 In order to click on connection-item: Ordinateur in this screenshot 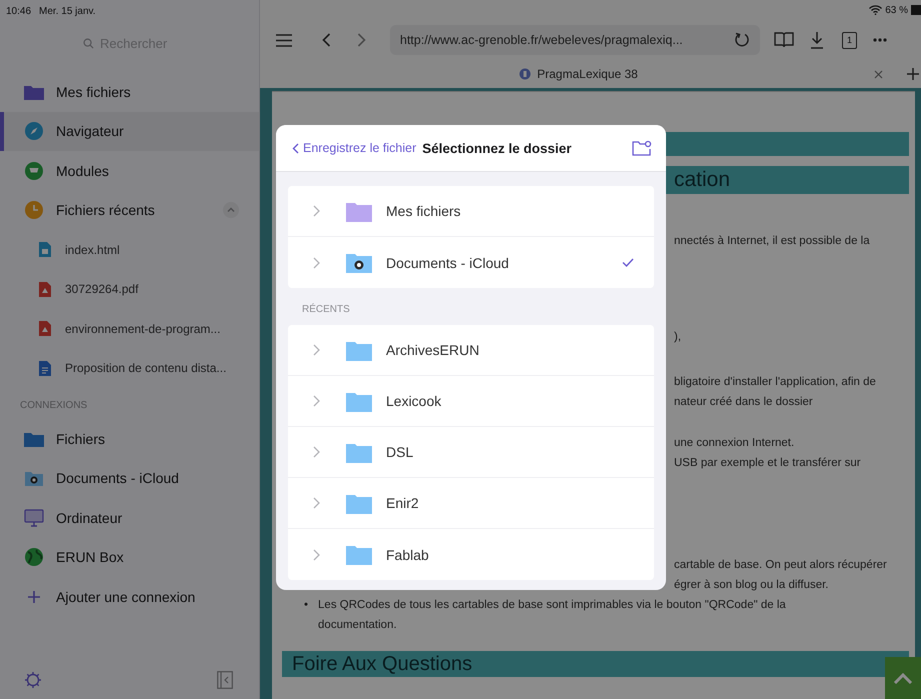, I will do `click(129, 518)`.